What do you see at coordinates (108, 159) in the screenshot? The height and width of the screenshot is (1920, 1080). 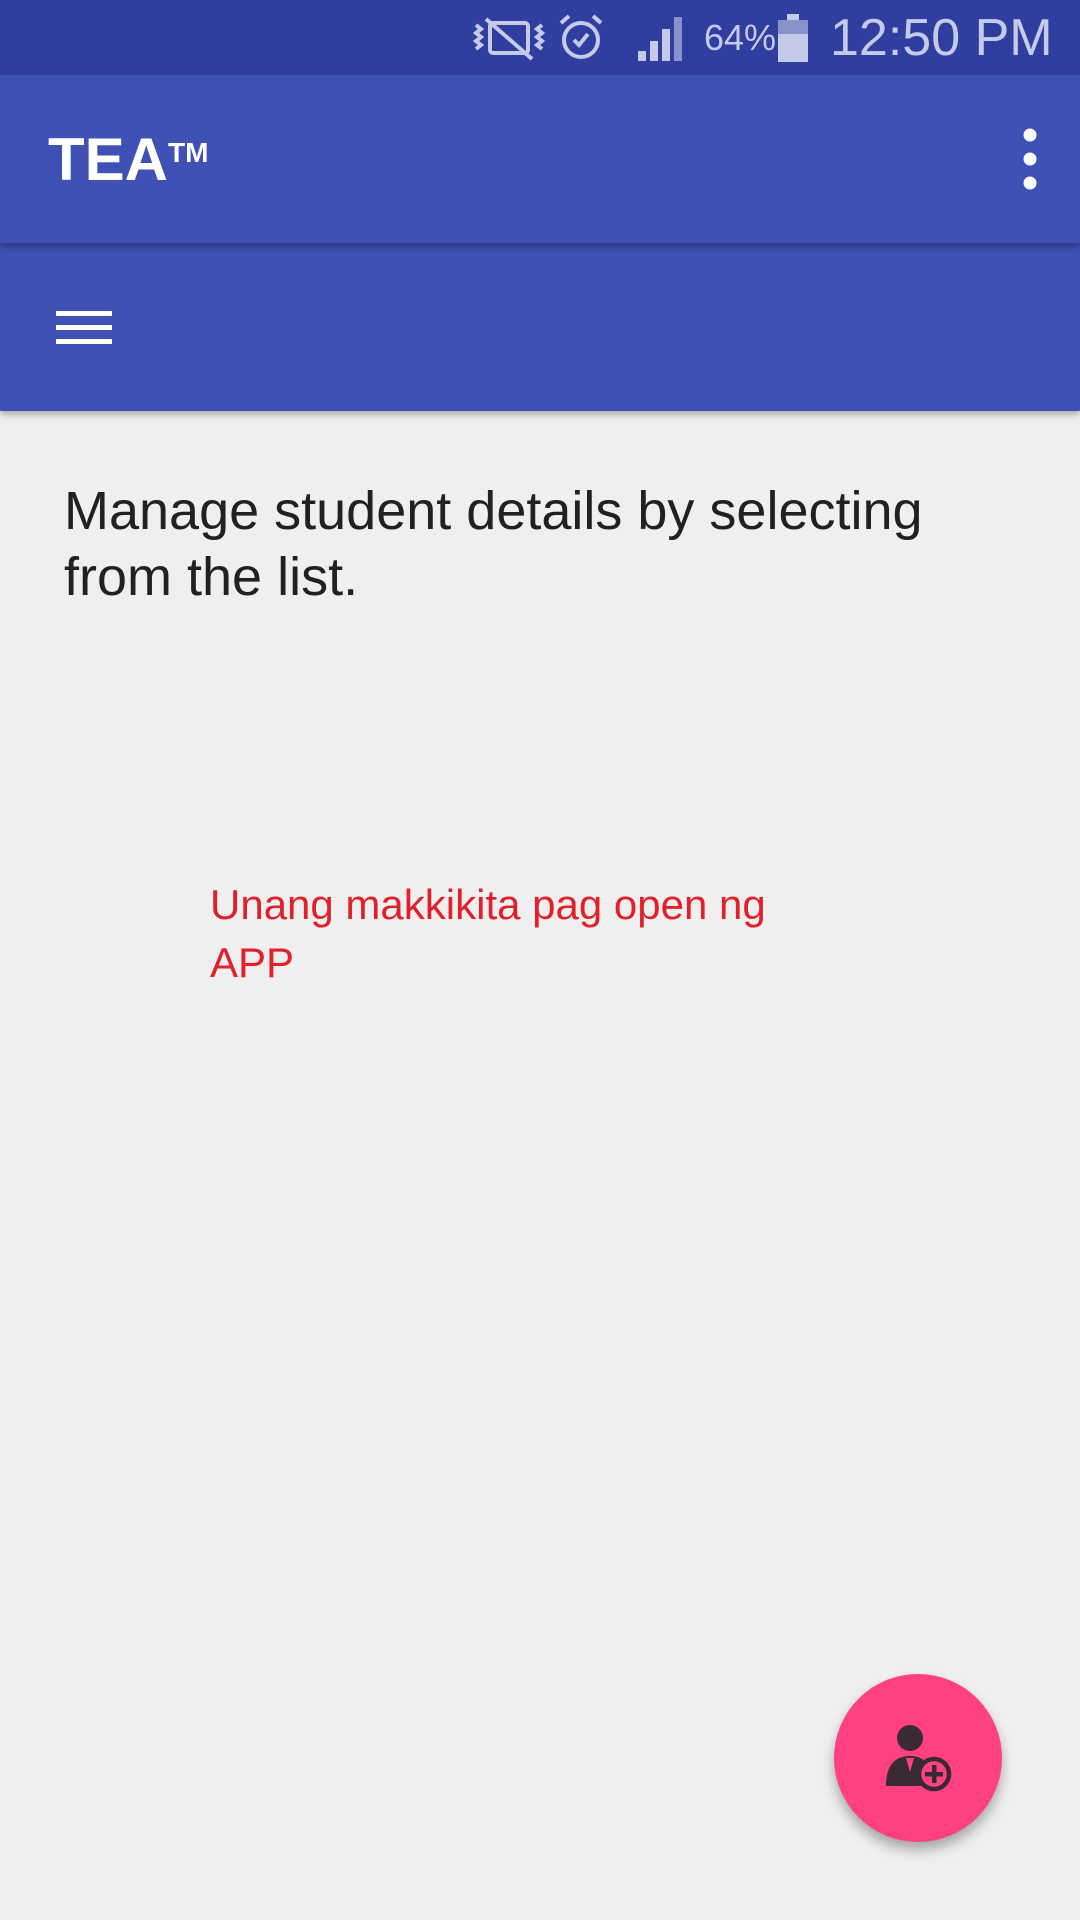 I see `app-title-text: TEA` at bounding box center [108, 159].